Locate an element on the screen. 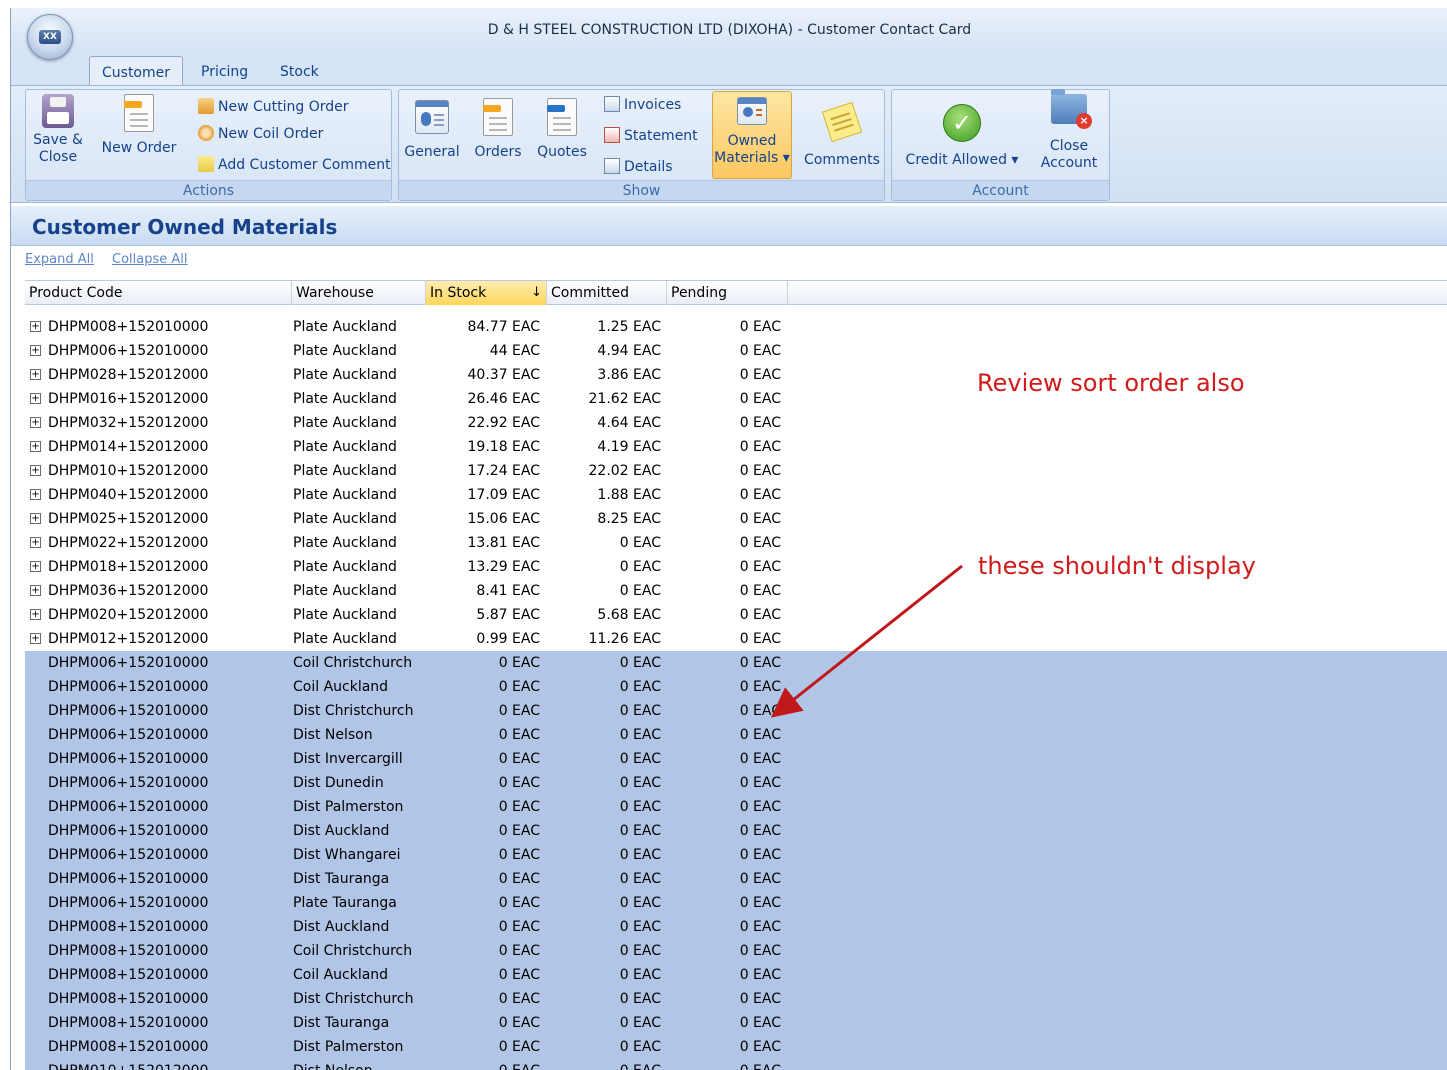  column-header-product-code: Product Code is located at coordinates (158, 293).